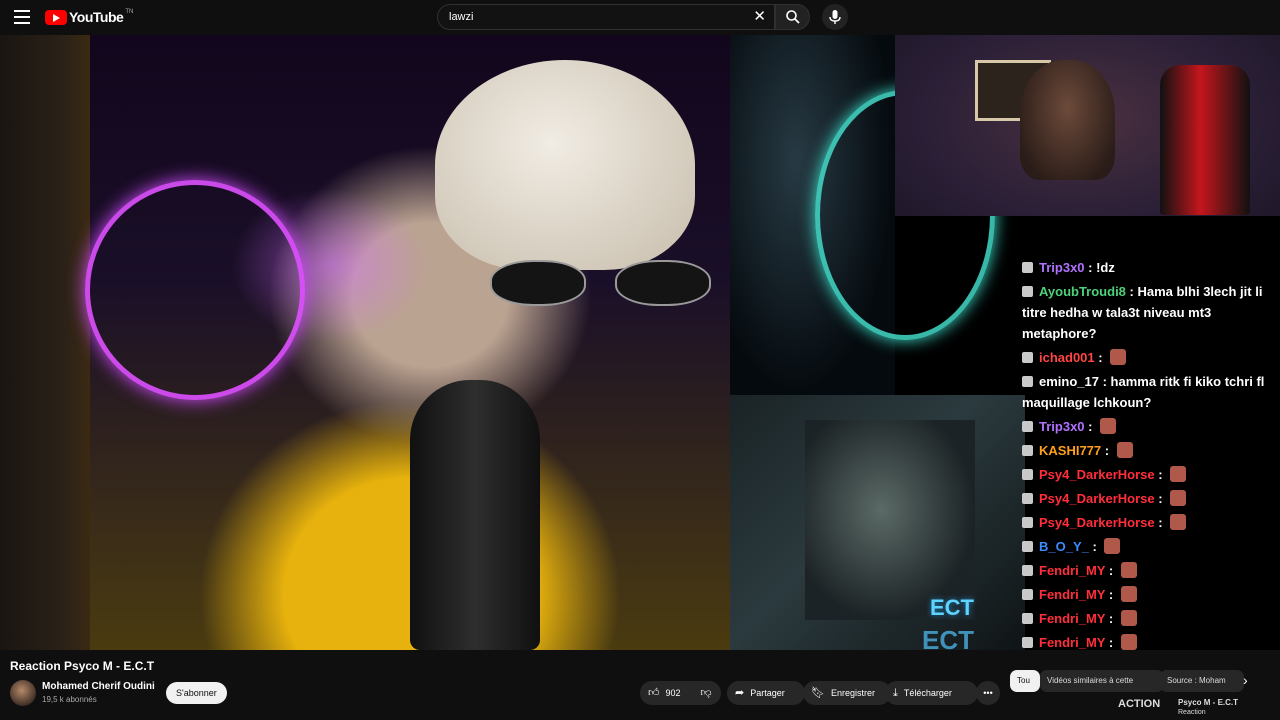 The height and width of the screenshot is (720, 1280). What do you see at coordinates (56, 17) in the screenshot?
I see `youtube-play-icon` at bounding box center [56, 17].